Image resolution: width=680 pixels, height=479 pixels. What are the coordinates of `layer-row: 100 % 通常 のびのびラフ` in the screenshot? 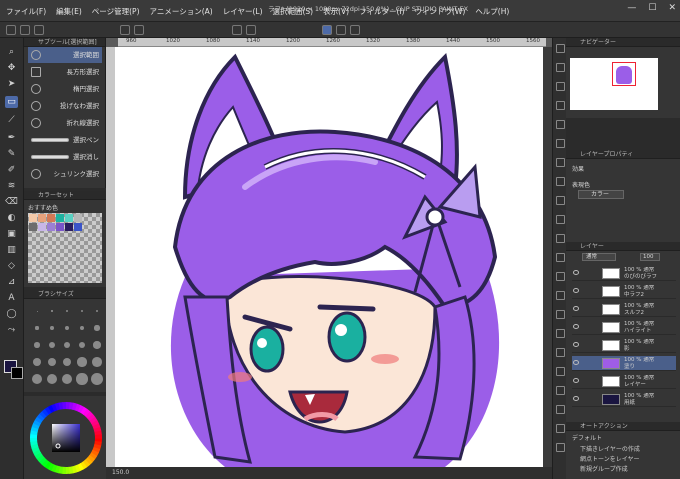 It's located at (624, 273).